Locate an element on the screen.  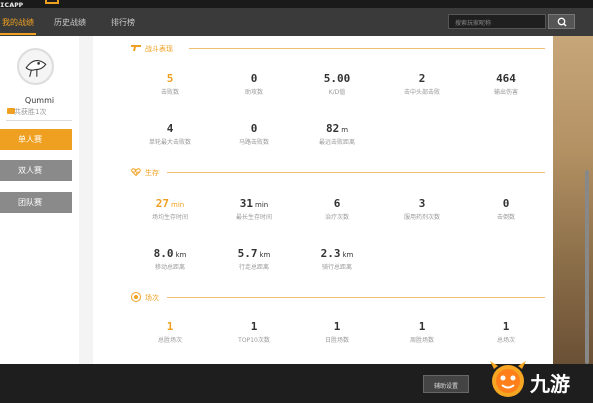
stat-headshots: 2 击中头部击败 is located at coordinates (422, 84).